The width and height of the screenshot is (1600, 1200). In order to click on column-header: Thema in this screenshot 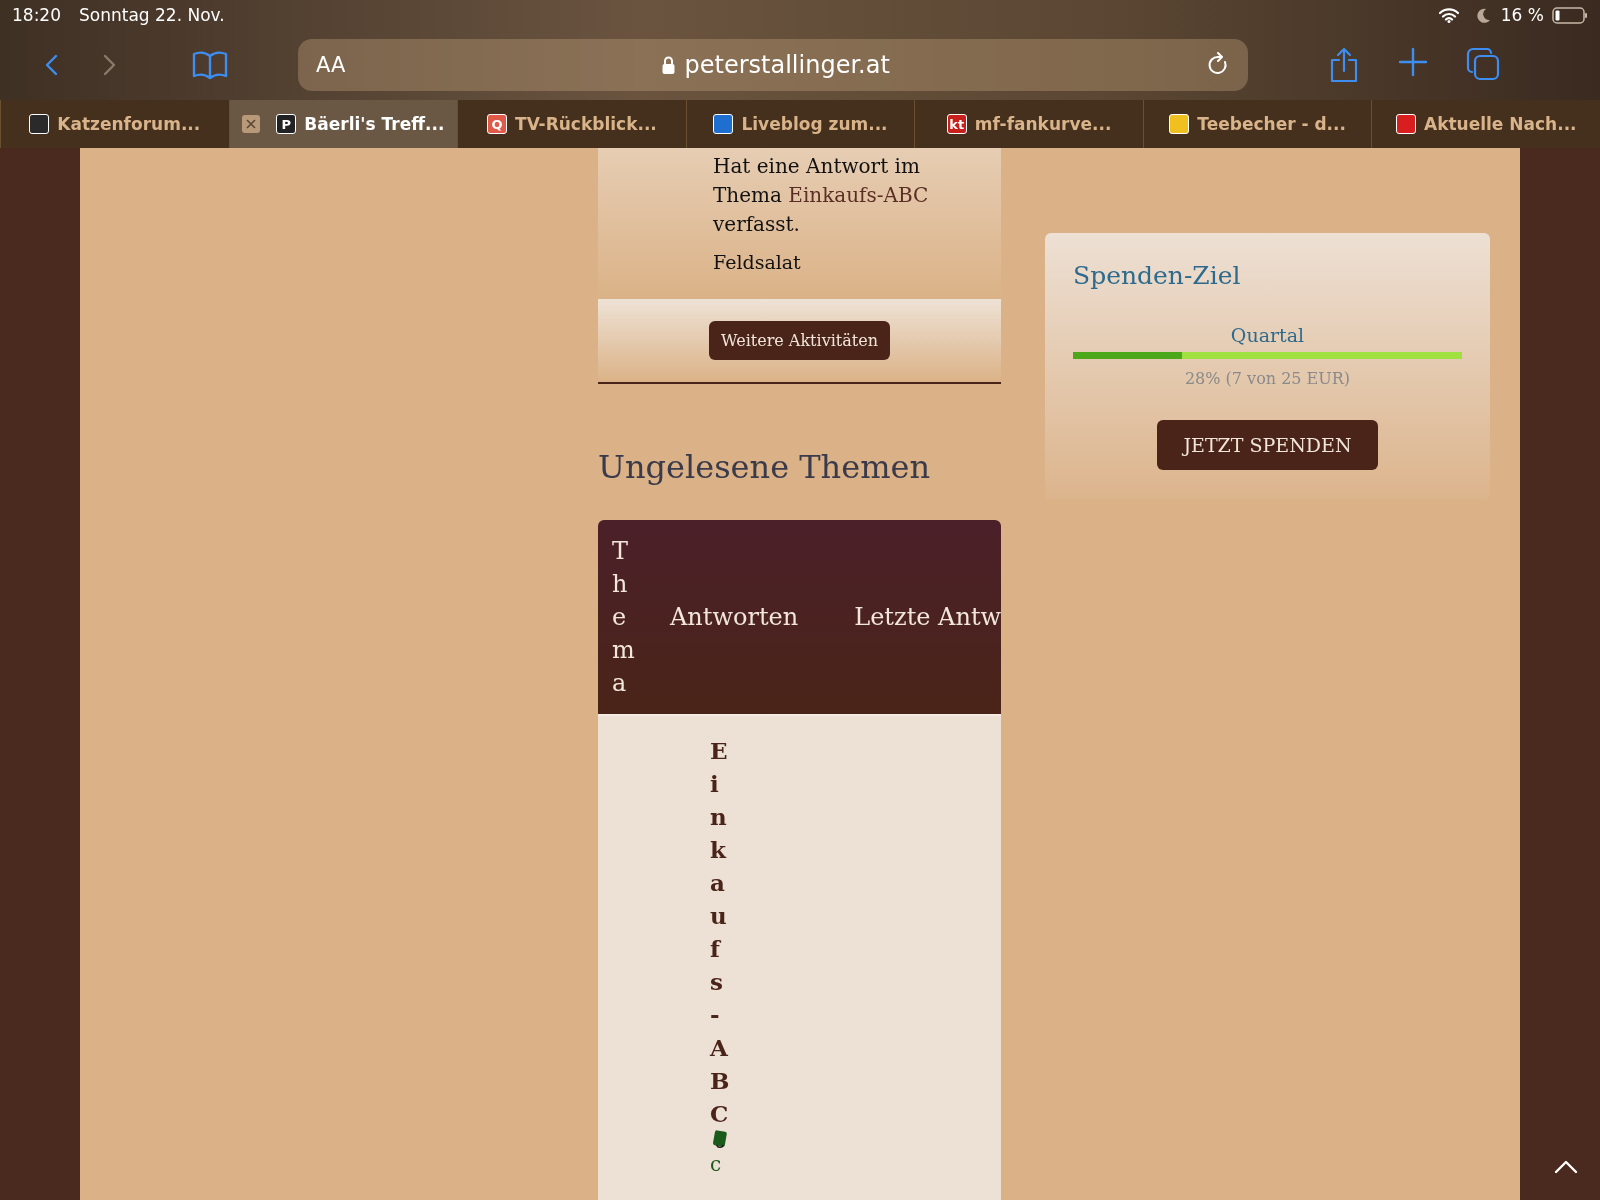, I will do `click(624, 617)`.